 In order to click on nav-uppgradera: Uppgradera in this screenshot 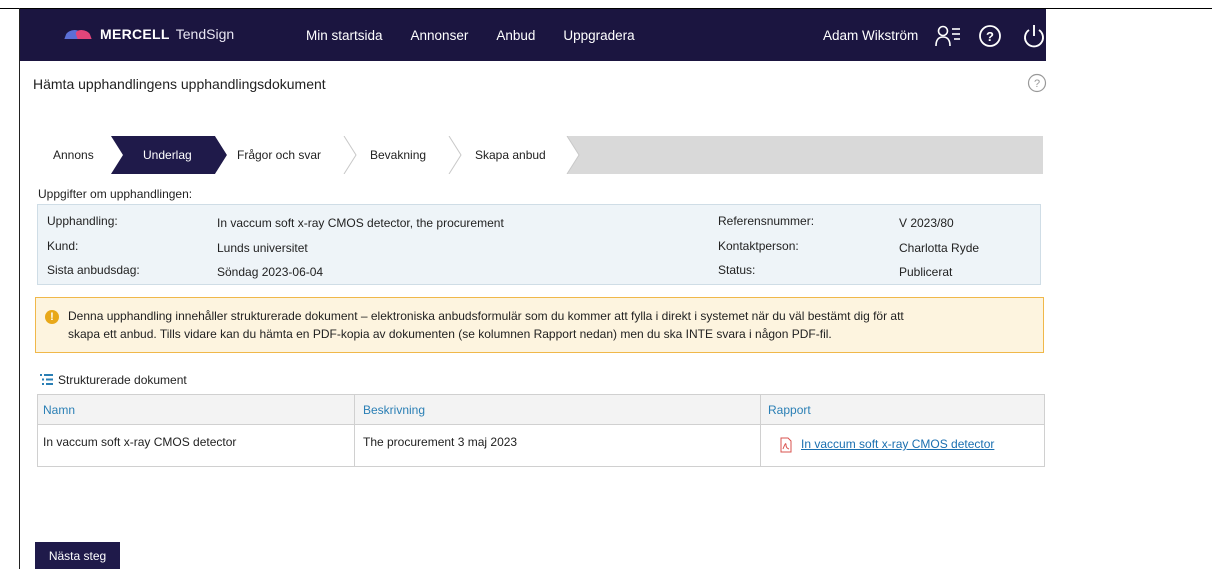, I will do `click(598, 35)`.